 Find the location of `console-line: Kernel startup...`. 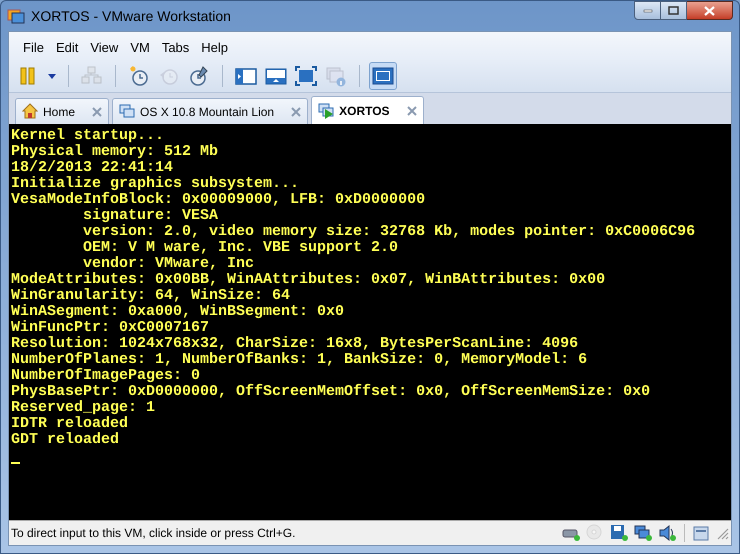

console-line: Kernel startup... is located at coordinates (87, 136).